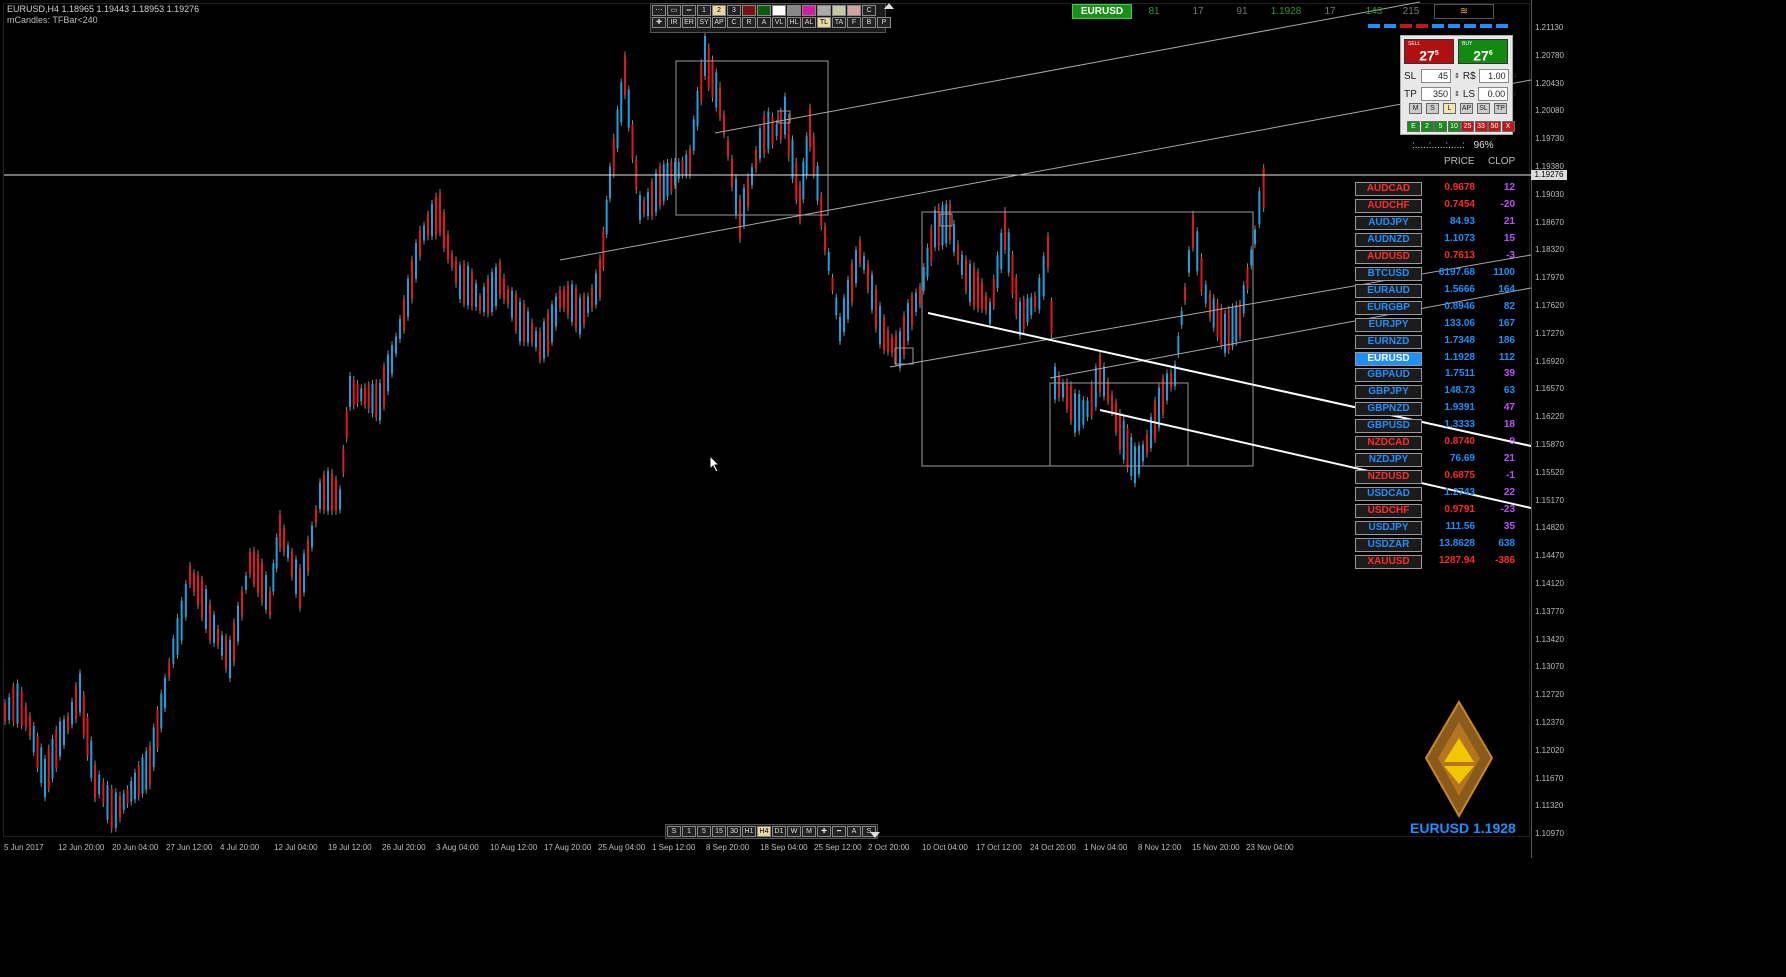 The height and width of the screenshot is (977, 1786). What do you see at coordinates (839, 22) in the screenshot?
I see `toolbar-button: TA` at bounding box center [839, 22].